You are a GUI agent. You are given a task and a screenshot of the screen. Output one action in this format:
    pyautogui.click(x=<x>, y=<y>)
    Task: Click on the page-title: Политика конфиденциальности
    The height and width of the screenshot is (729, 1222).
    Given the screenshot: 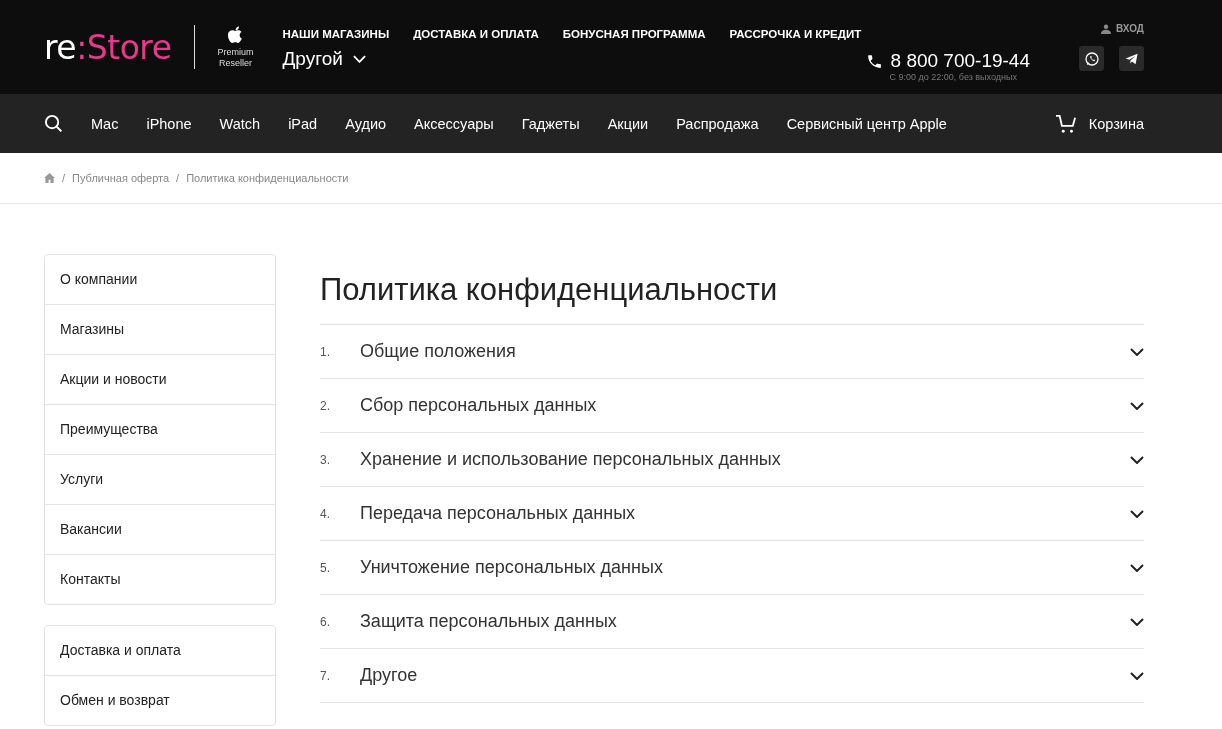 What is the action you would take?
    pyautogui.click(x=549, y=290)
    